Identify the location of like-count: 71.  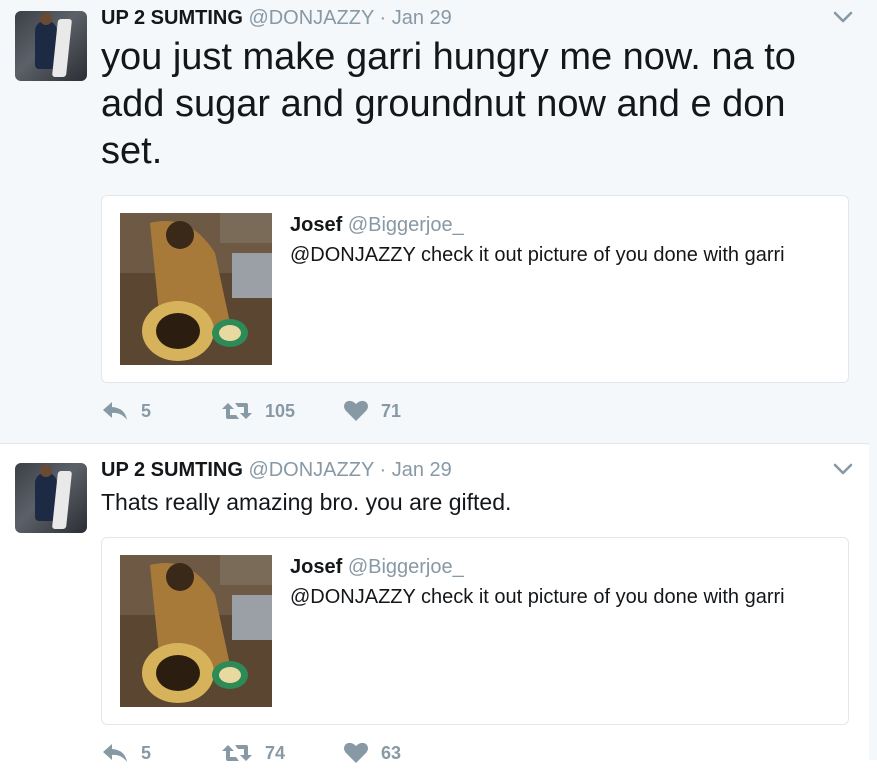
(391, 410).